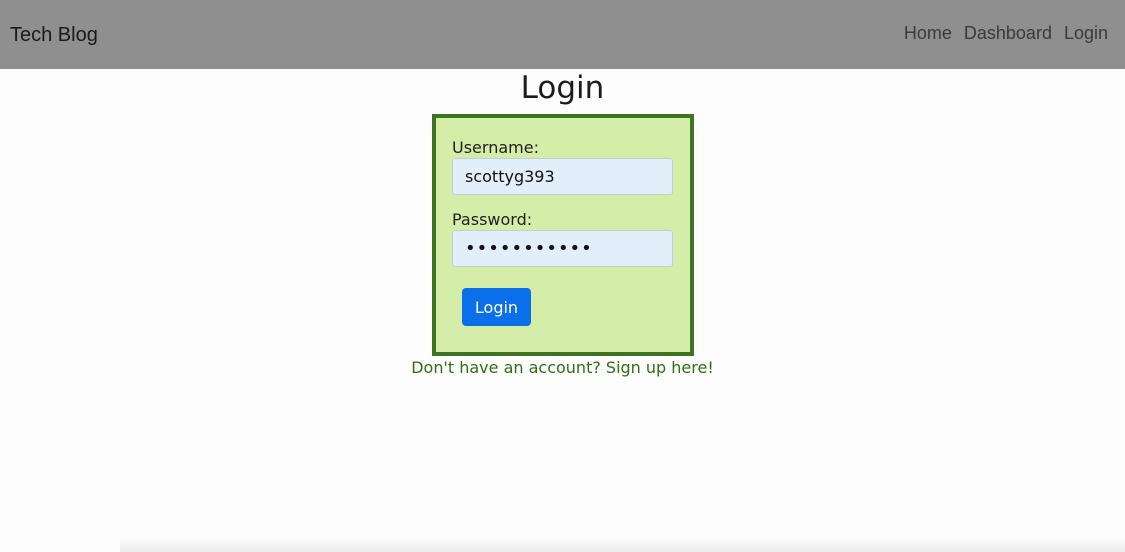 The height and width of the screenshot is (552, 1125). What do you see at coordinates (562, 176) in the screenshot?
I see `username-input` at bounding box center [562, 176].